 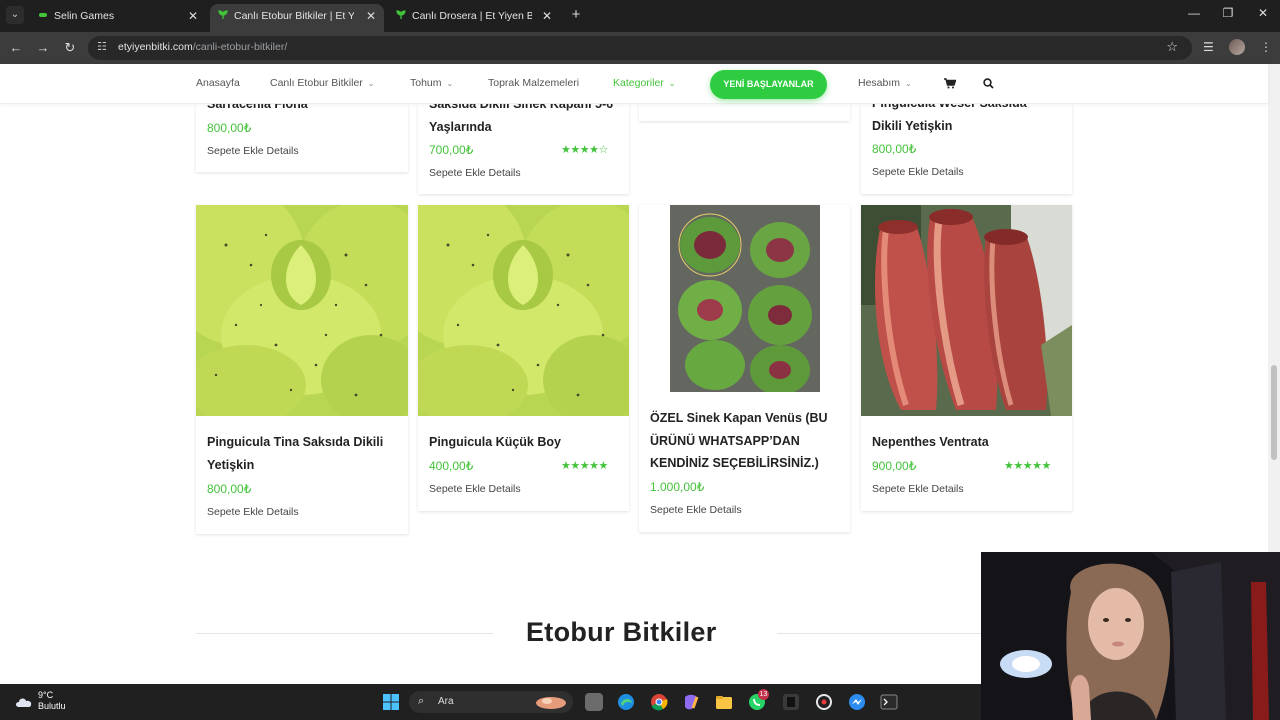 I want to click on tab-title: Canlı Etobur Bitkiler | Et Yiyen Bitki, so click(x=294, y=16).